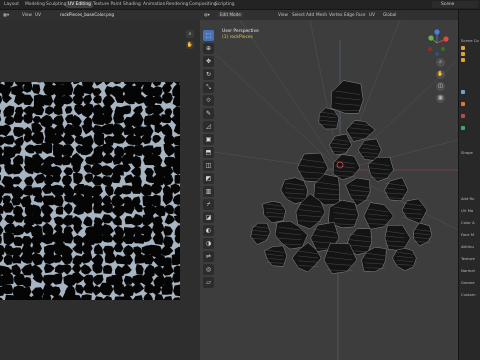  I want to click on panel-normals: Normal, so click(468, 270).